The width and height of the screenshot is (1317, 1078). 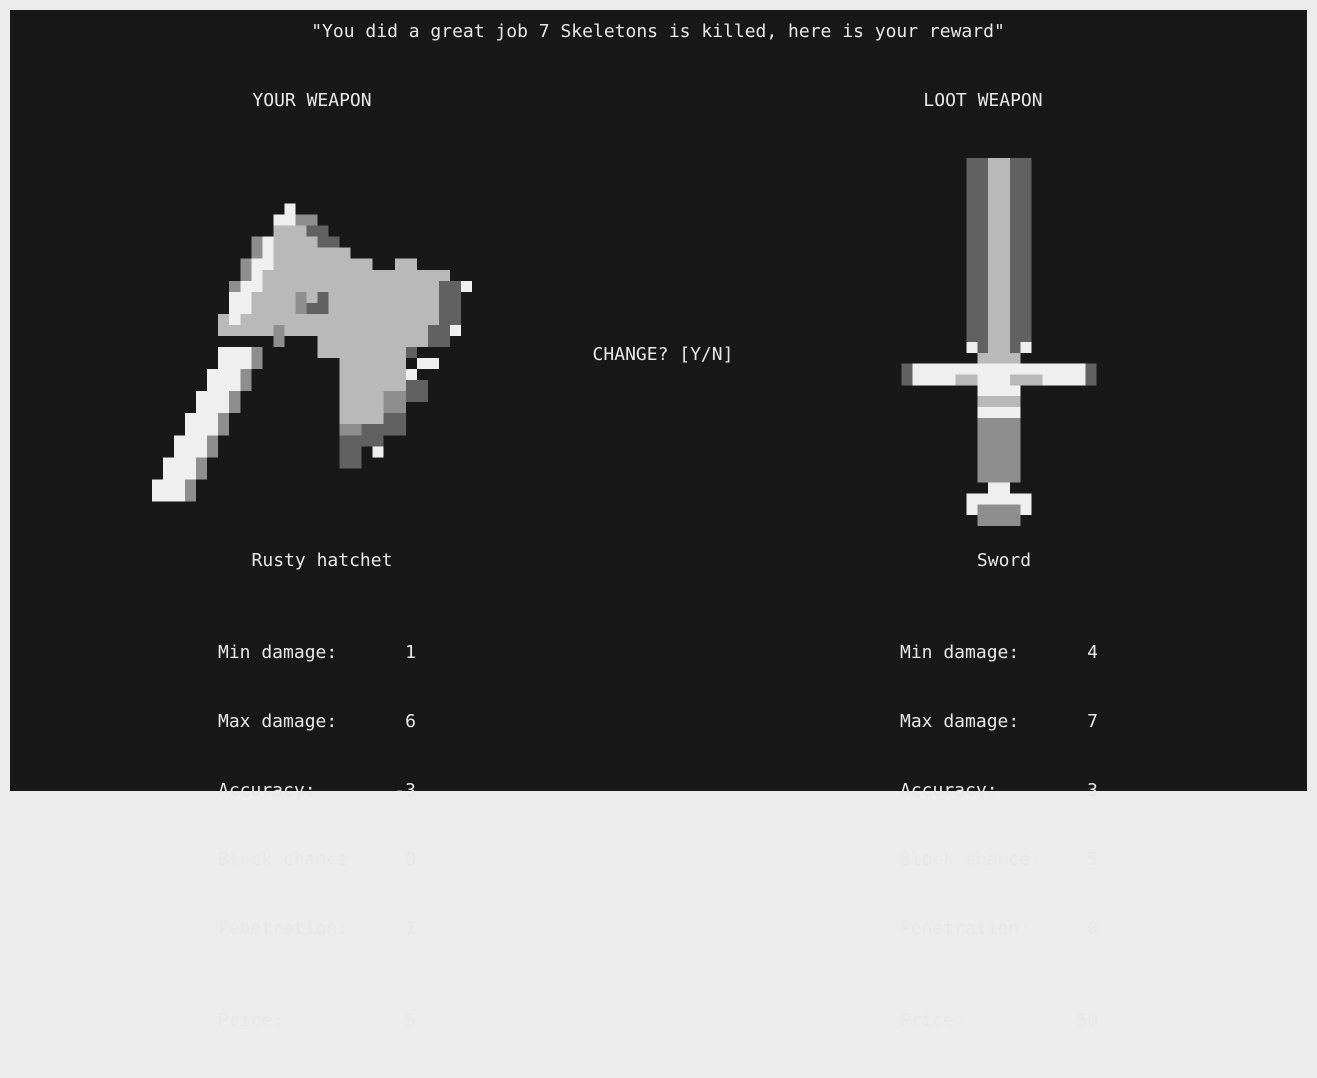 What do you see at coordinates (312, 100) in the screenshot?
I see `your-weapon-heading: YOUR WEAPON` at bounding box center [312, 100].